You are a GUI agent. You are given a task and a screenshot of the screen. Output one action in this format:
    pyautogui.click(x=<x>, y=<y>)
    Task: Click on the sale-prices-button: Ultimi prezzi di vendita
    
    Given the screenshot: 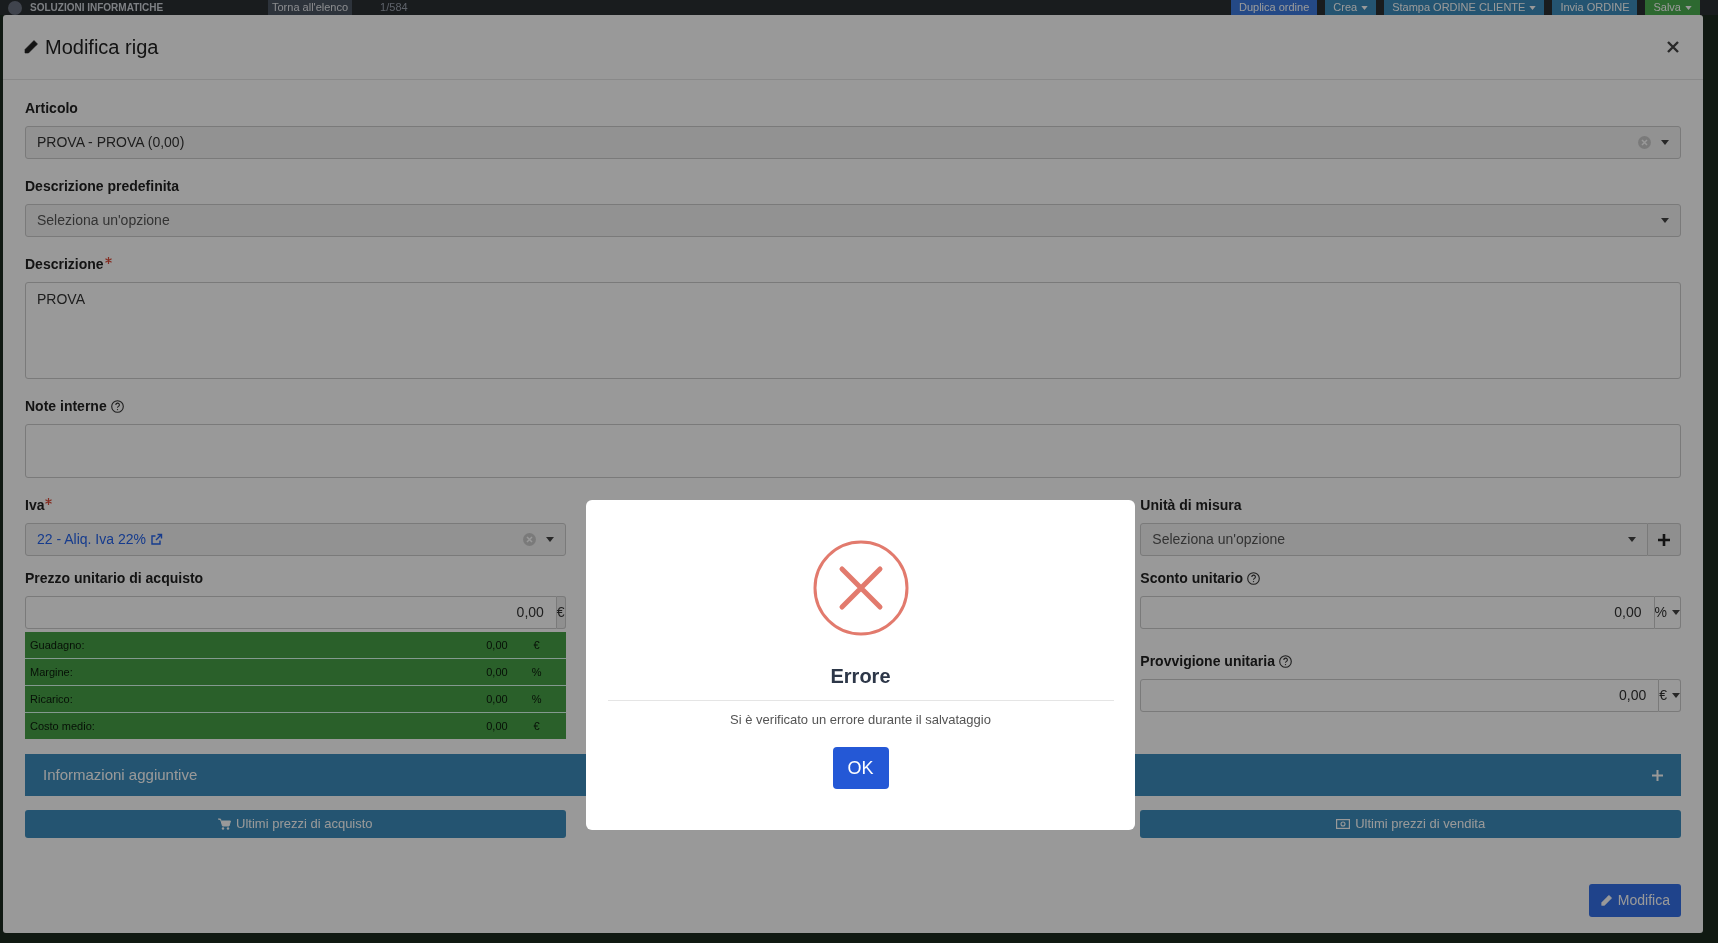 What is the action you would take?
    pyautogui.click(x=1410, y=824)
    